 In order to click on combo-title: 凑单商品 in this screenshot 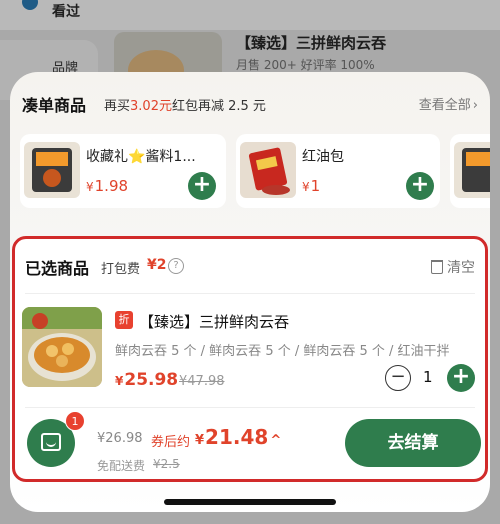, I will do `click(54, 105)`.